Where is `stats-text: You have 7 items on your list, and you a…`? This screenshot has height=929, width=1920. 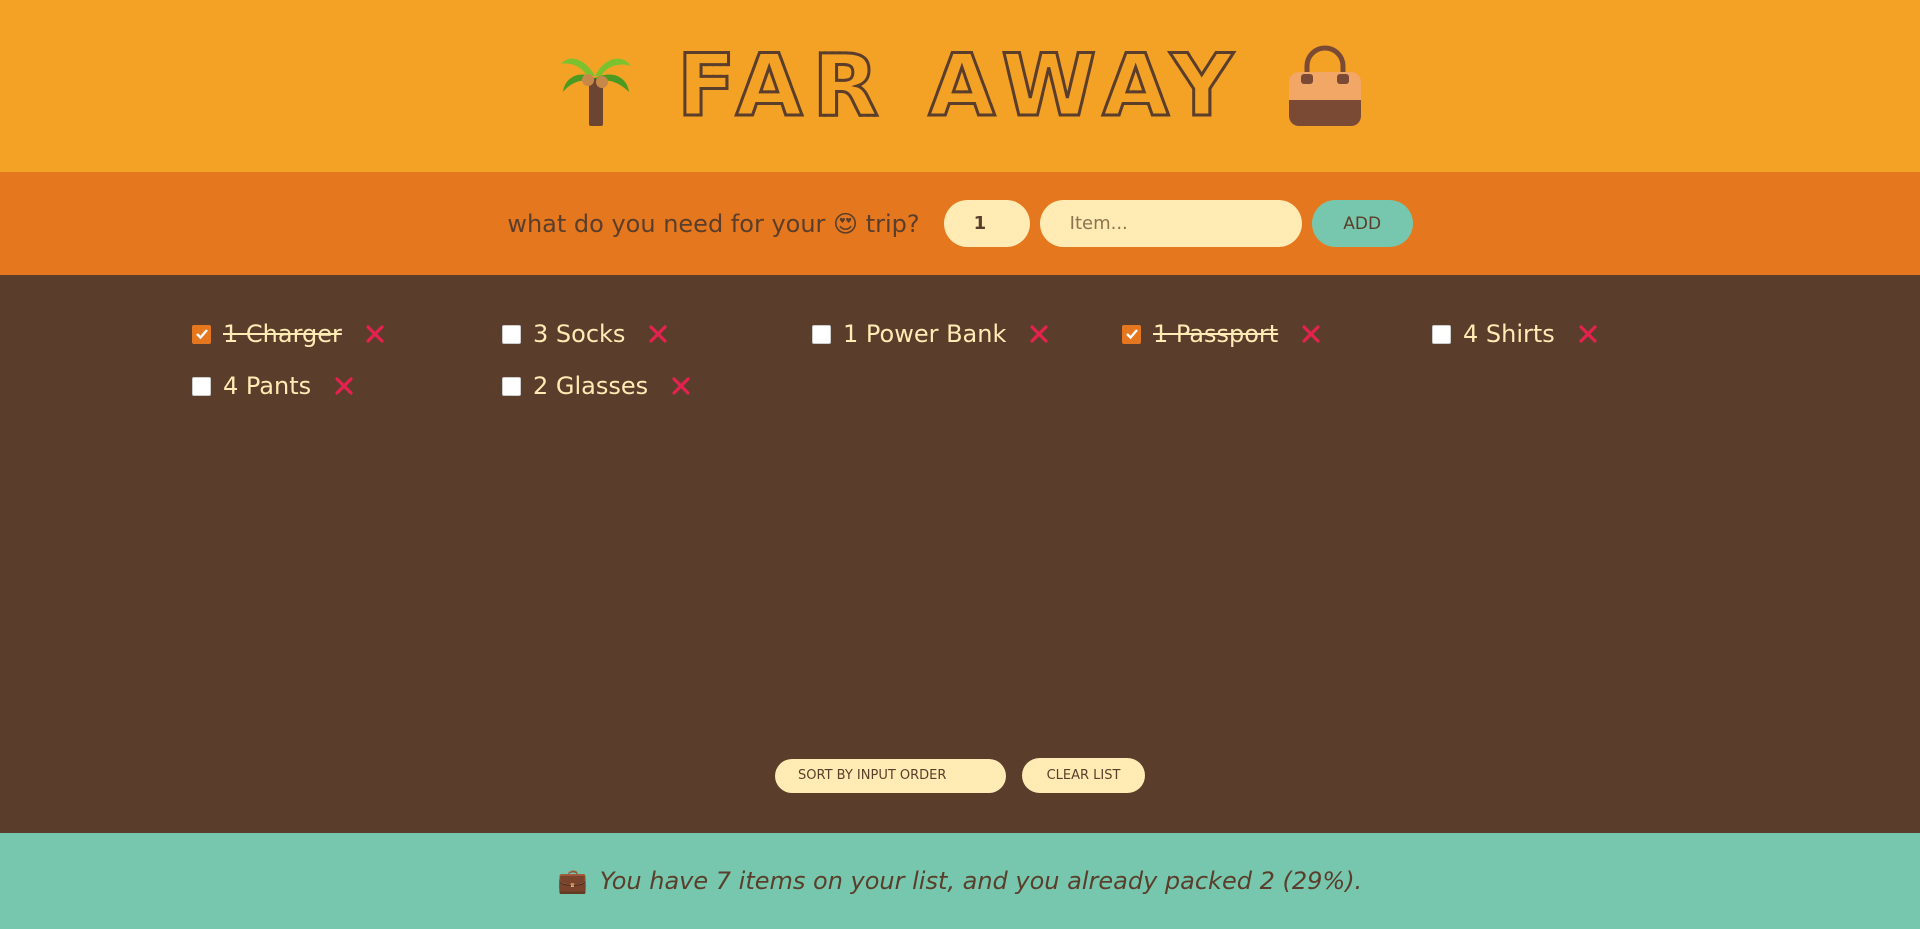 stats-text: You have 7 items on your list, and you a… is located at coordinates (981, 881).